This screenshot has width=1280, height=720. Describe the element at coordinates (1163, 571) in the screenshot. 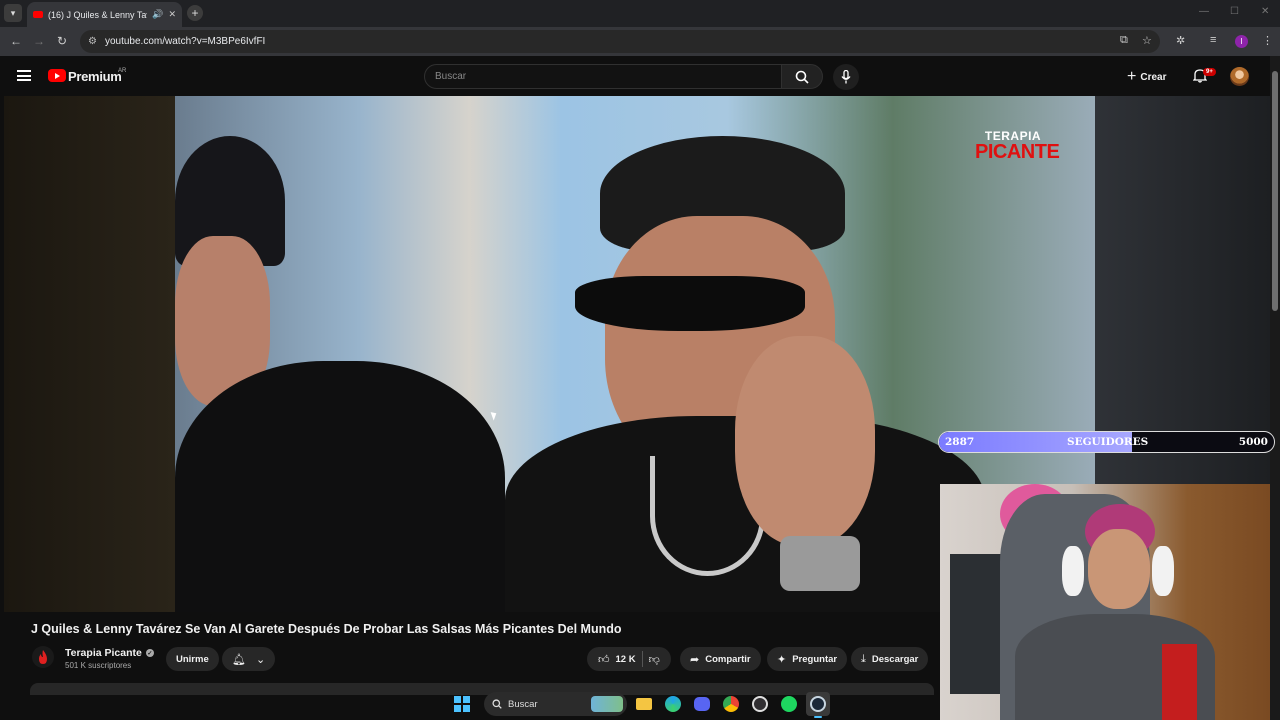

I see `headphone-right` at that location.